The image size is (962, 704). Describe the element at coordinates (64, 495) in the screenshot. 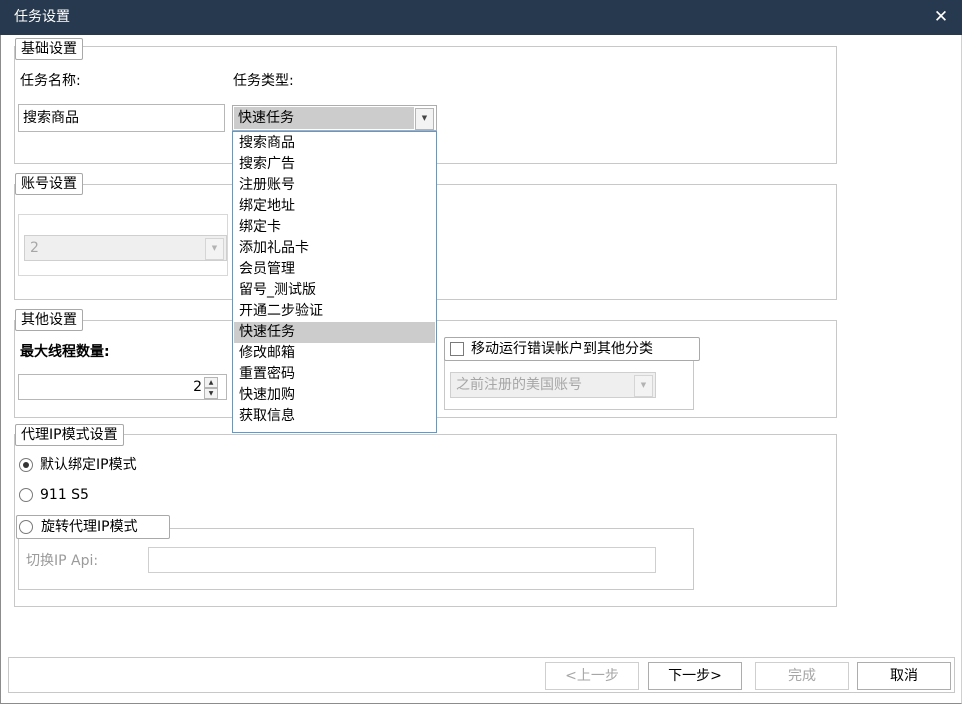

I see `s5-label: 911 S5` at that location.